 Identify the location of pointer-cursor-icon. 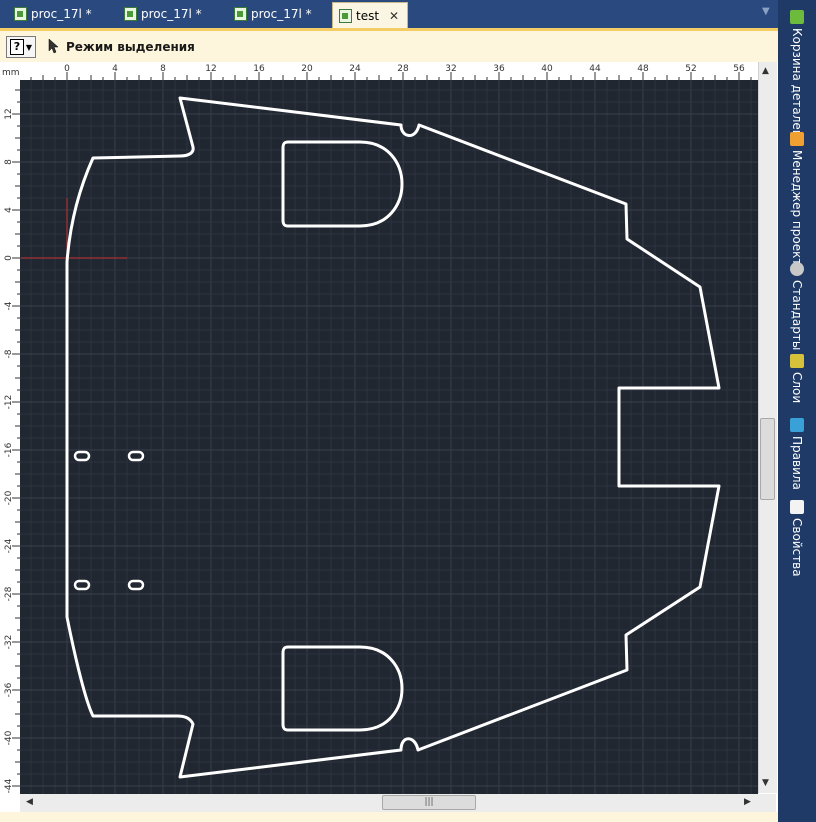
(53, 46).